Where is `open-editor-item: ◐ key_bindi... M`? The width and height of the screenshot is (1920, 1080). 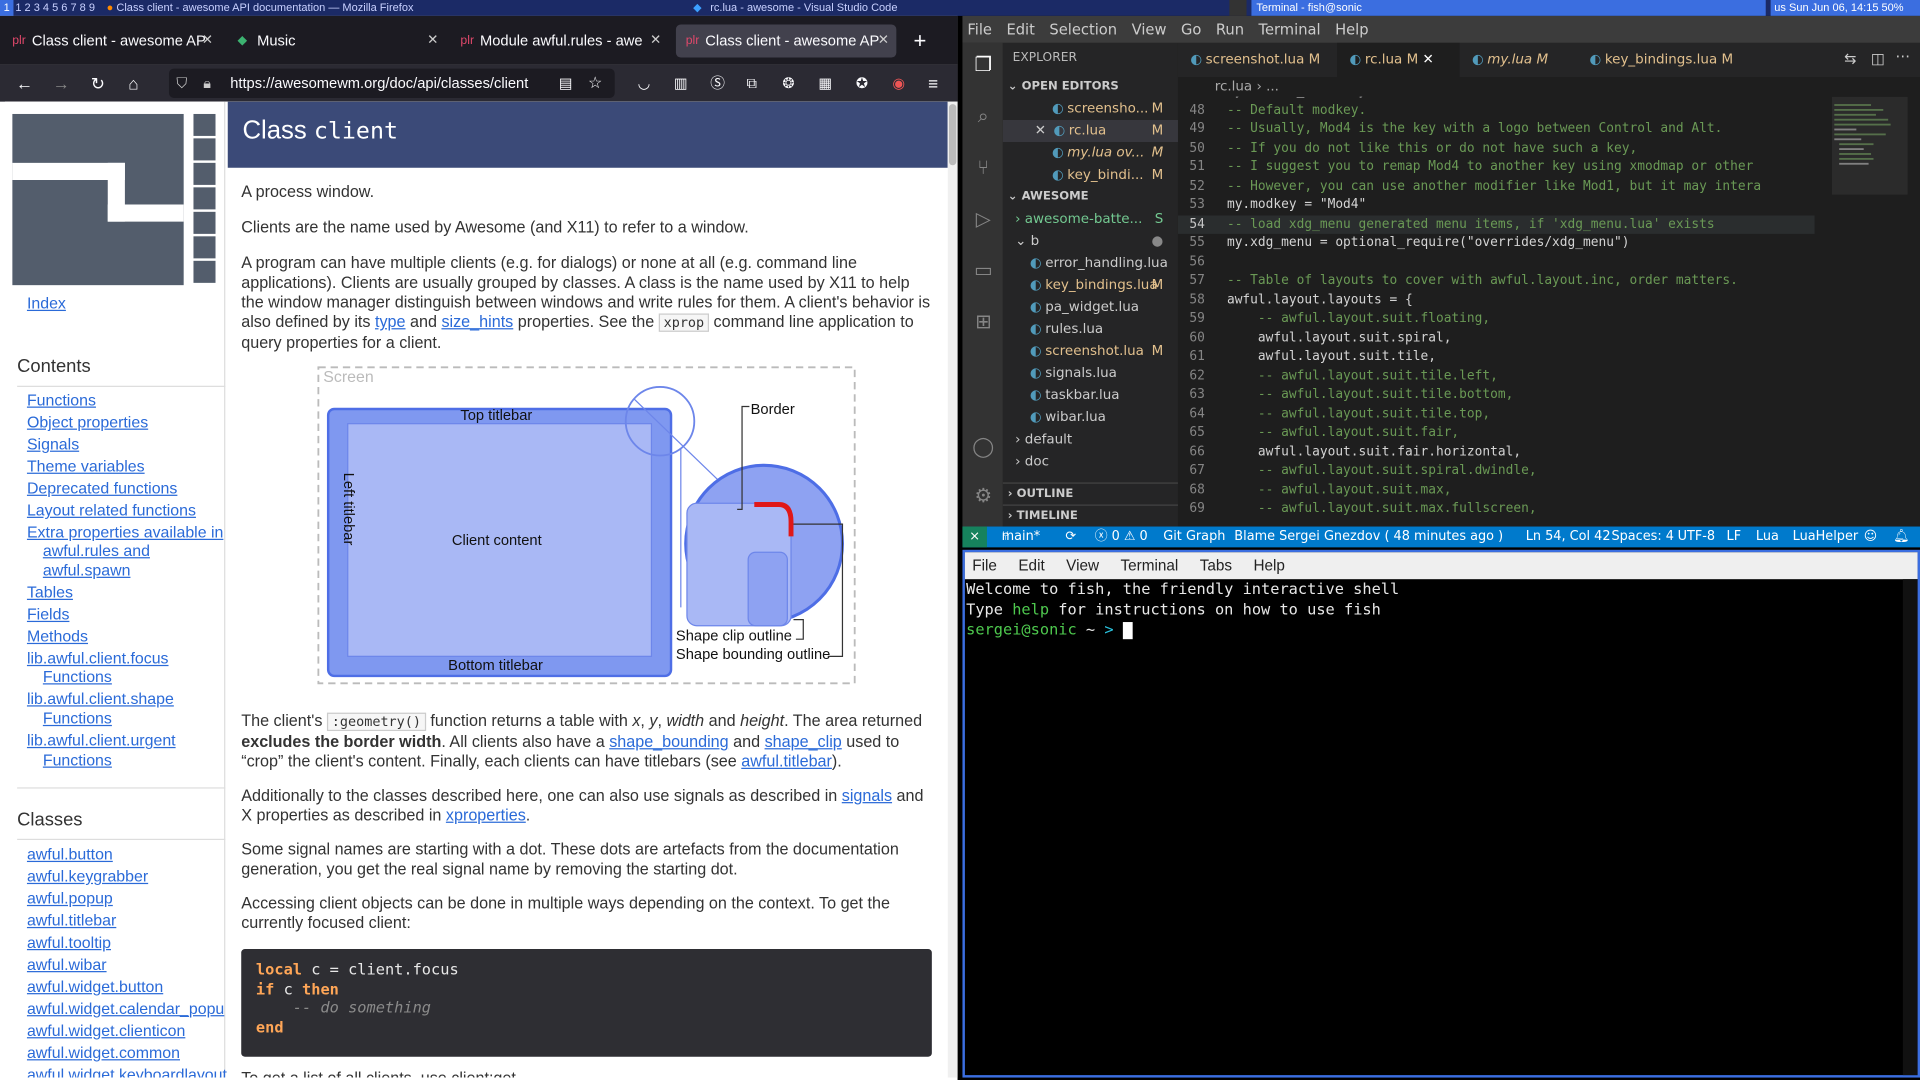 open-editor-item: ◐ key_bindi... M is located at coordinates (1090, 175).